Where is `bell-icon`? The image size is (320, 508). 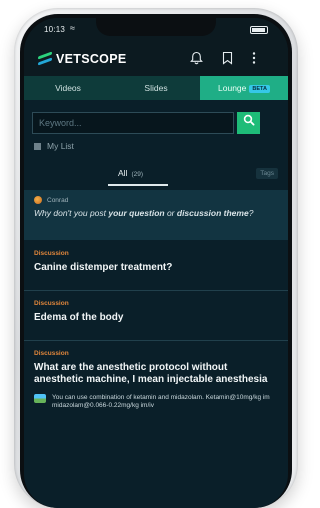 bell-icon is located at coordinates (196, 59).